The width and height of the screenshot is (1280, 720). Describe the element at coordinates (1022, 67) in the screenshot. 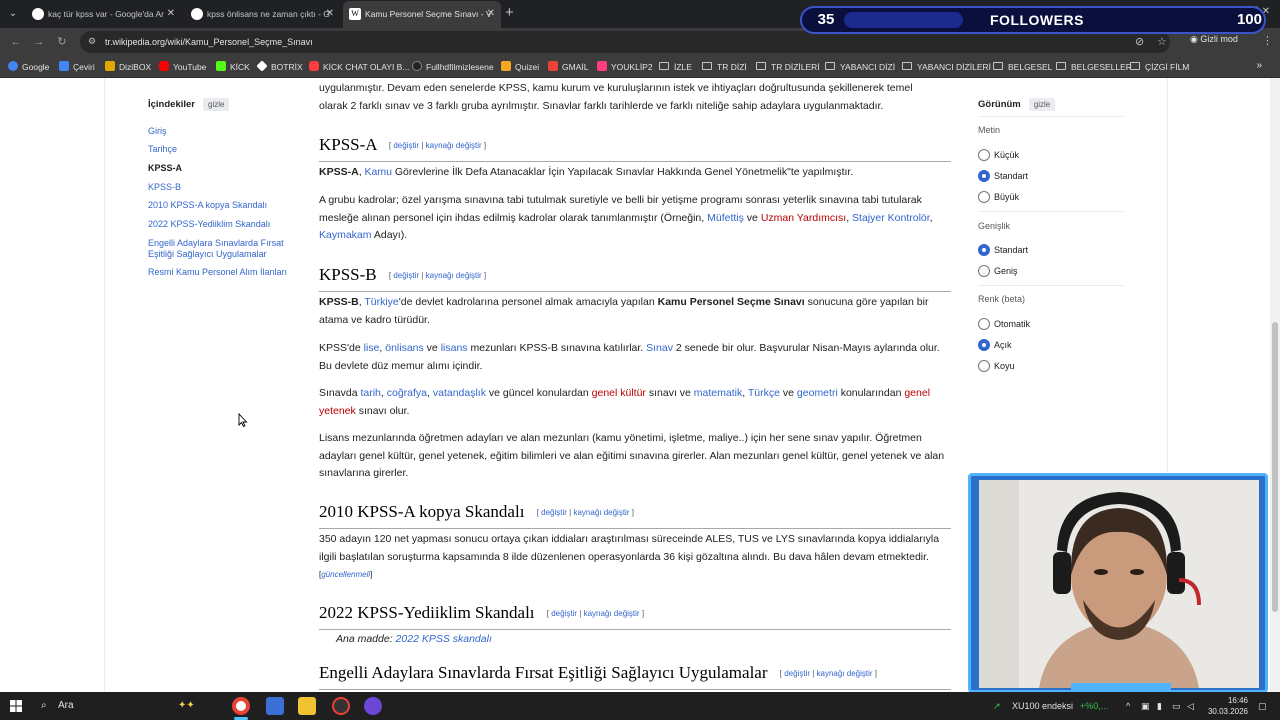

I see `bookmark-folder-belgesel: BELGESEL` at that location.